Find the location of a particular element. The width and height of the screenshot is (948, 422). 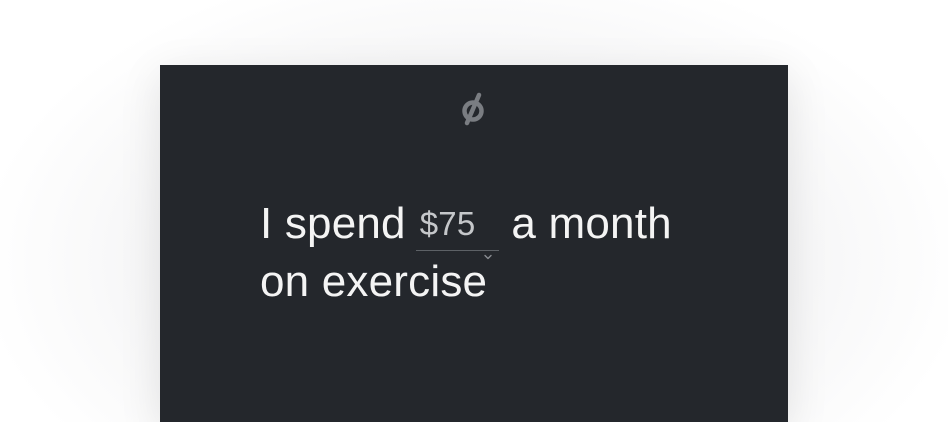

peloton-logo-icon is located at coordinates (474, 109).